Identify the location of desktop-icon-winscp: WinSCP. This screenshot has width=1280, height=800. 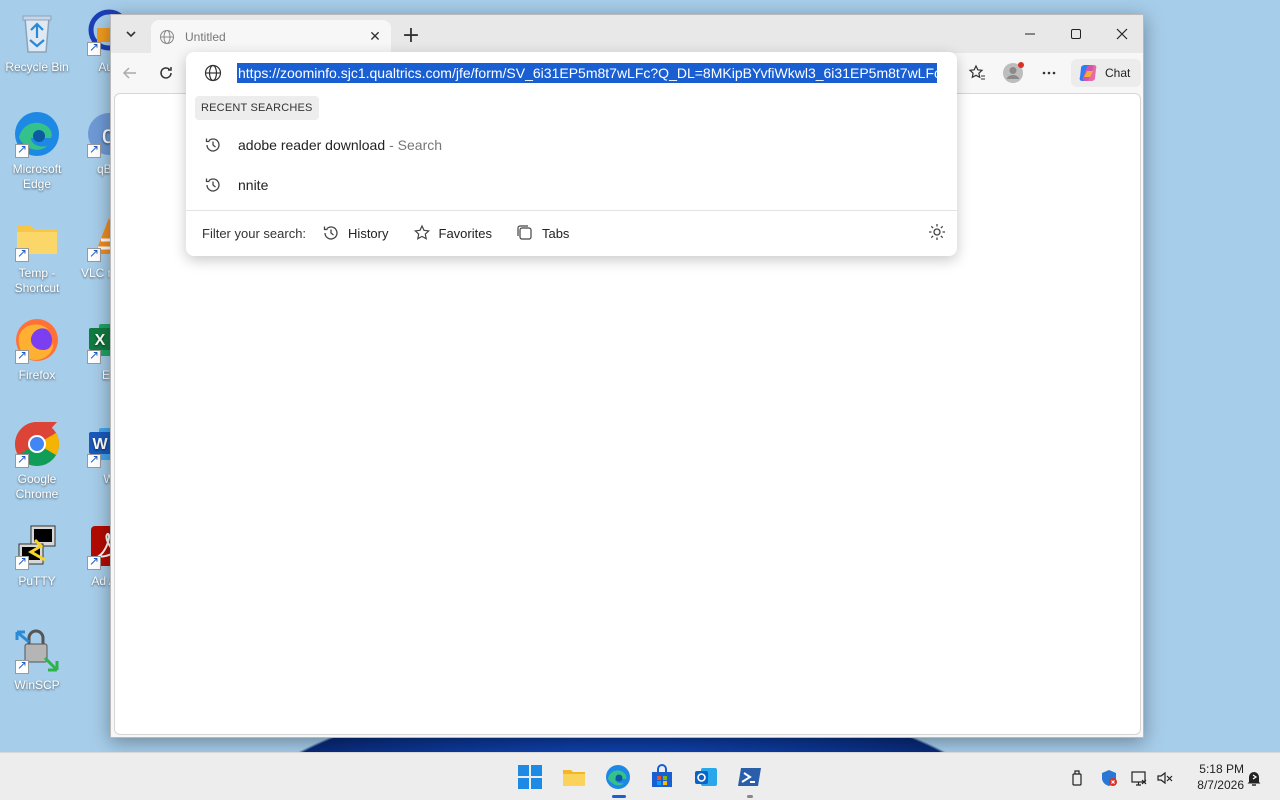
(37, 659).